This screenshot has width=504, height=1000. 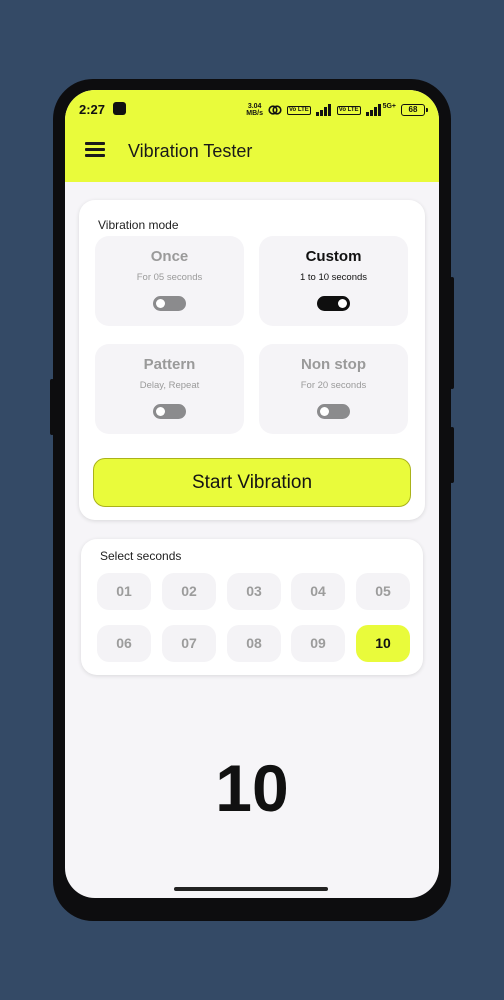 I want to click on status-bar: 2:27 3.04 MB/s Vo LTE Vo LTE 5G+ 68, so click(x=253, y=110).